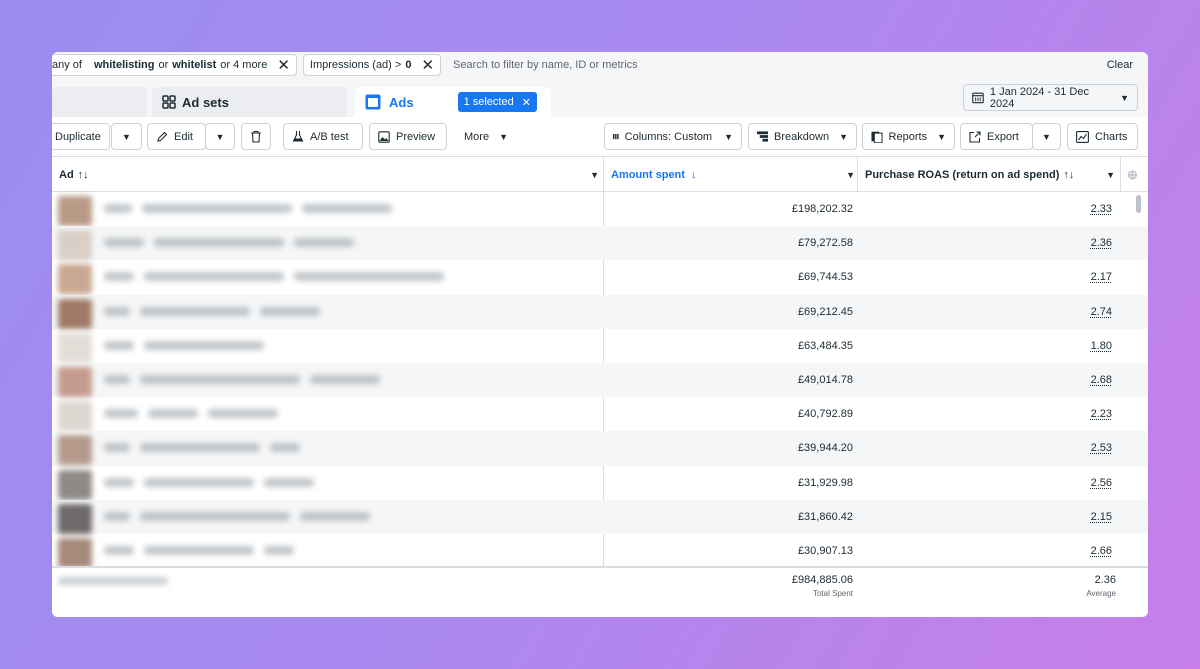 The image size is (1200, 669). Describe the element at coordinates (600, 414) in the screenshot. I see `table-row: £40,792.89 2.23` at that location.